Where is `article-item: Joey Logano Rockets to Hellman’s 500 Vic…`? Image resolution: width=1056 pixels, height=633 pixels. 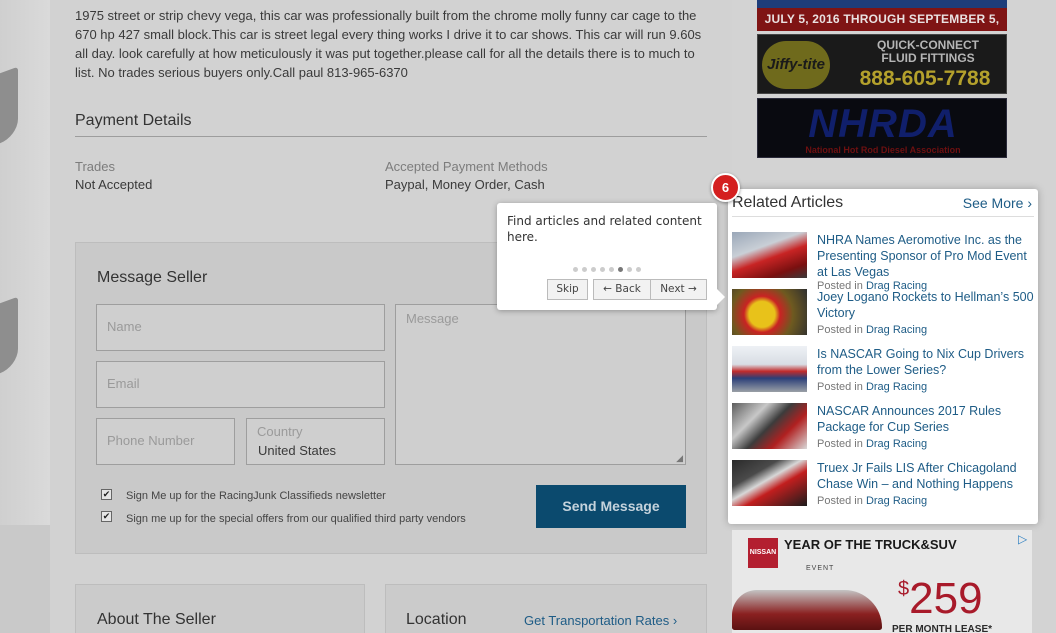 article-item: Joey Logano Rockets to Hellman’s 500 Vic… is located at coordinates (883, 314).